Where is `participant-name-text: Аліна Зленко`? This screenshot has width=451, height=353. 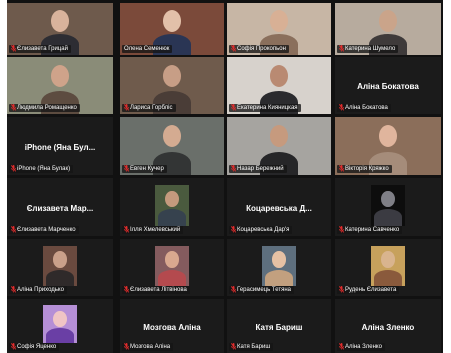 participant-name-text: Аліна Зленко is located at coordinates (363, 347).